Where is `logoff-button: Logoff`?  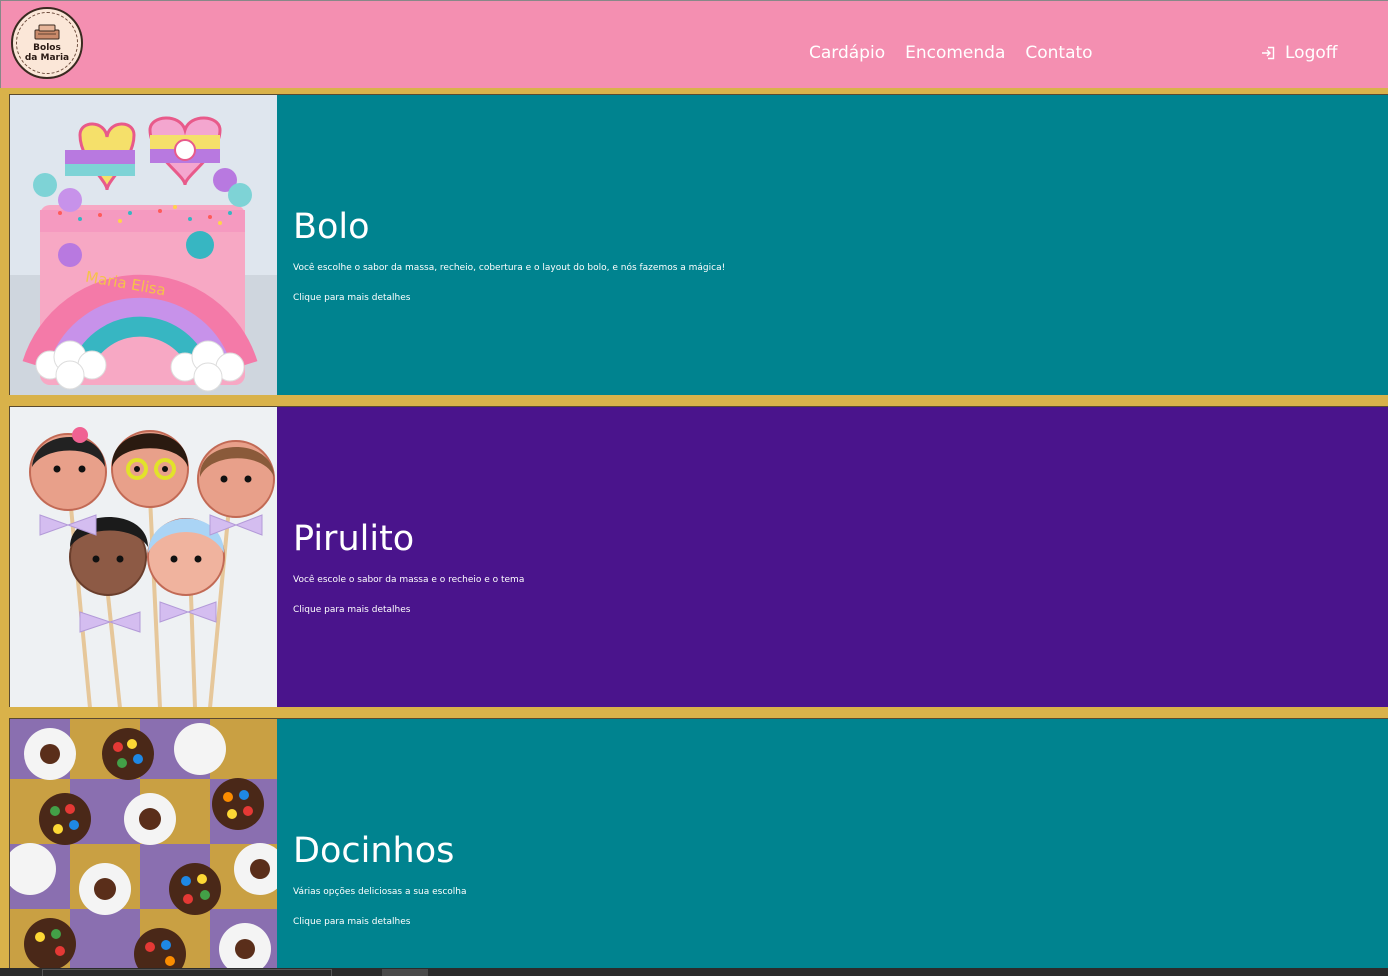 logoff-button: Logoff is located at coordinates (1299, 53).